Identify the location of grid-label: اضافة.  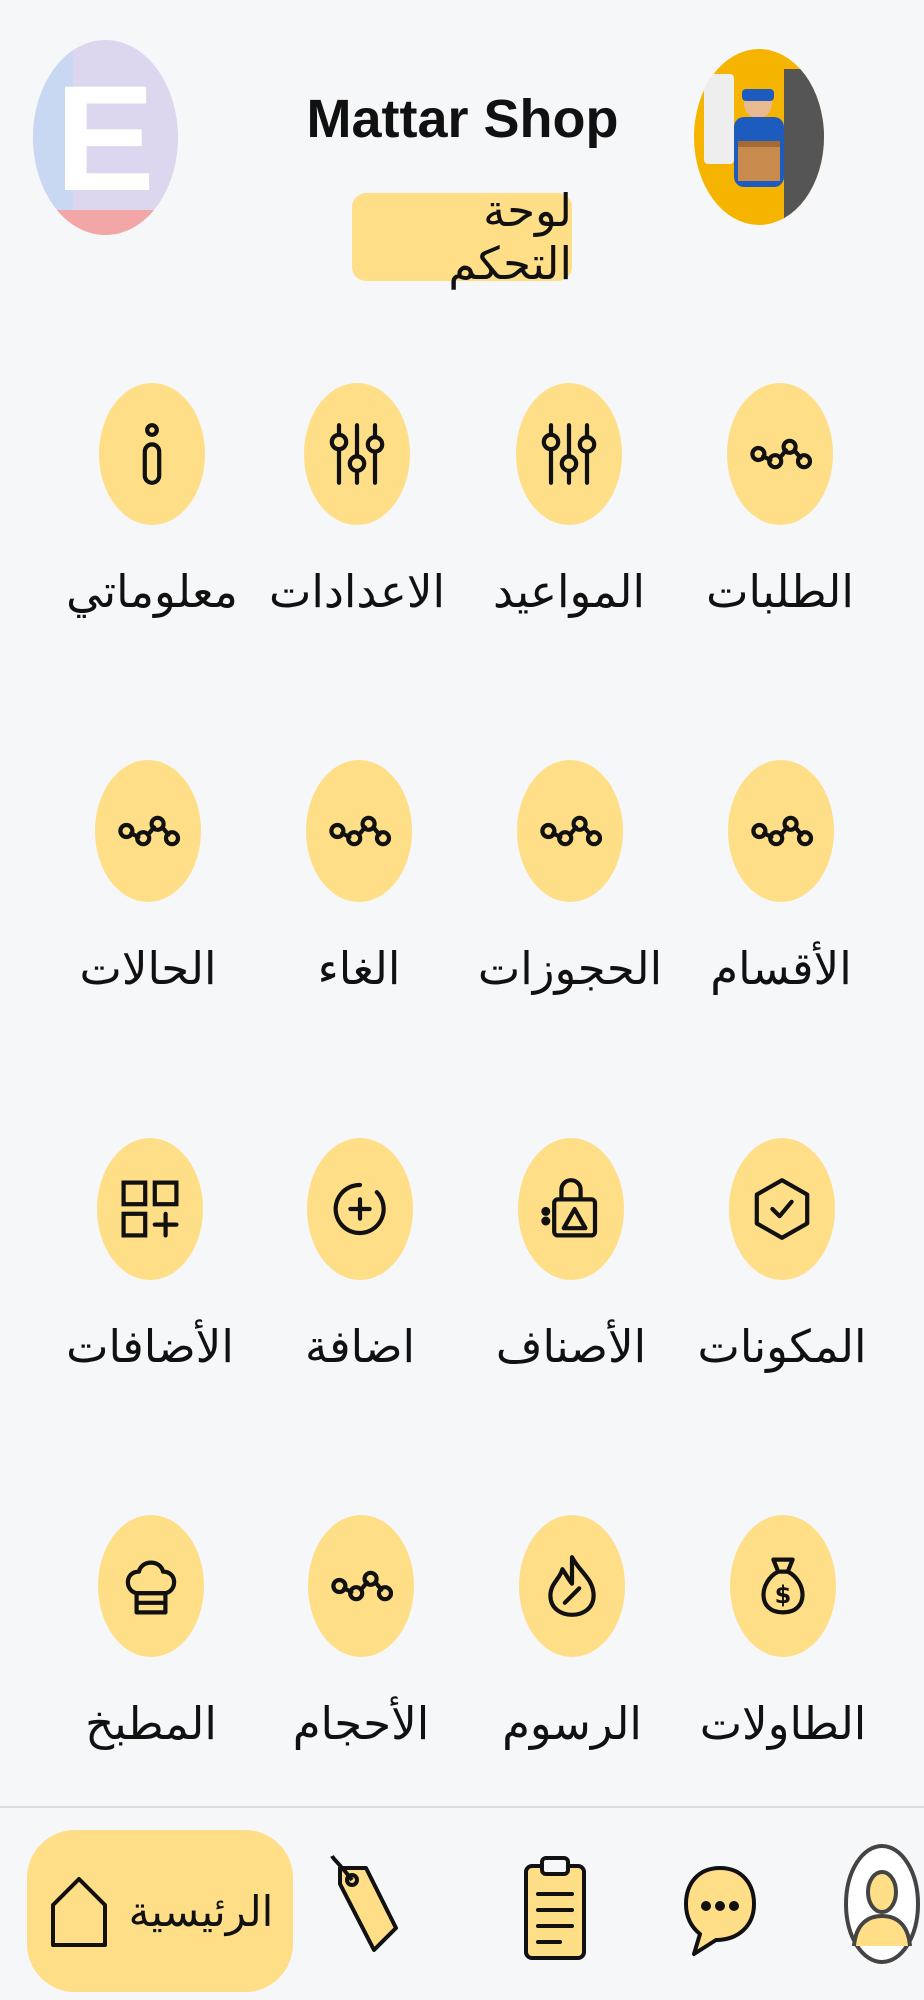
(360, 1346).